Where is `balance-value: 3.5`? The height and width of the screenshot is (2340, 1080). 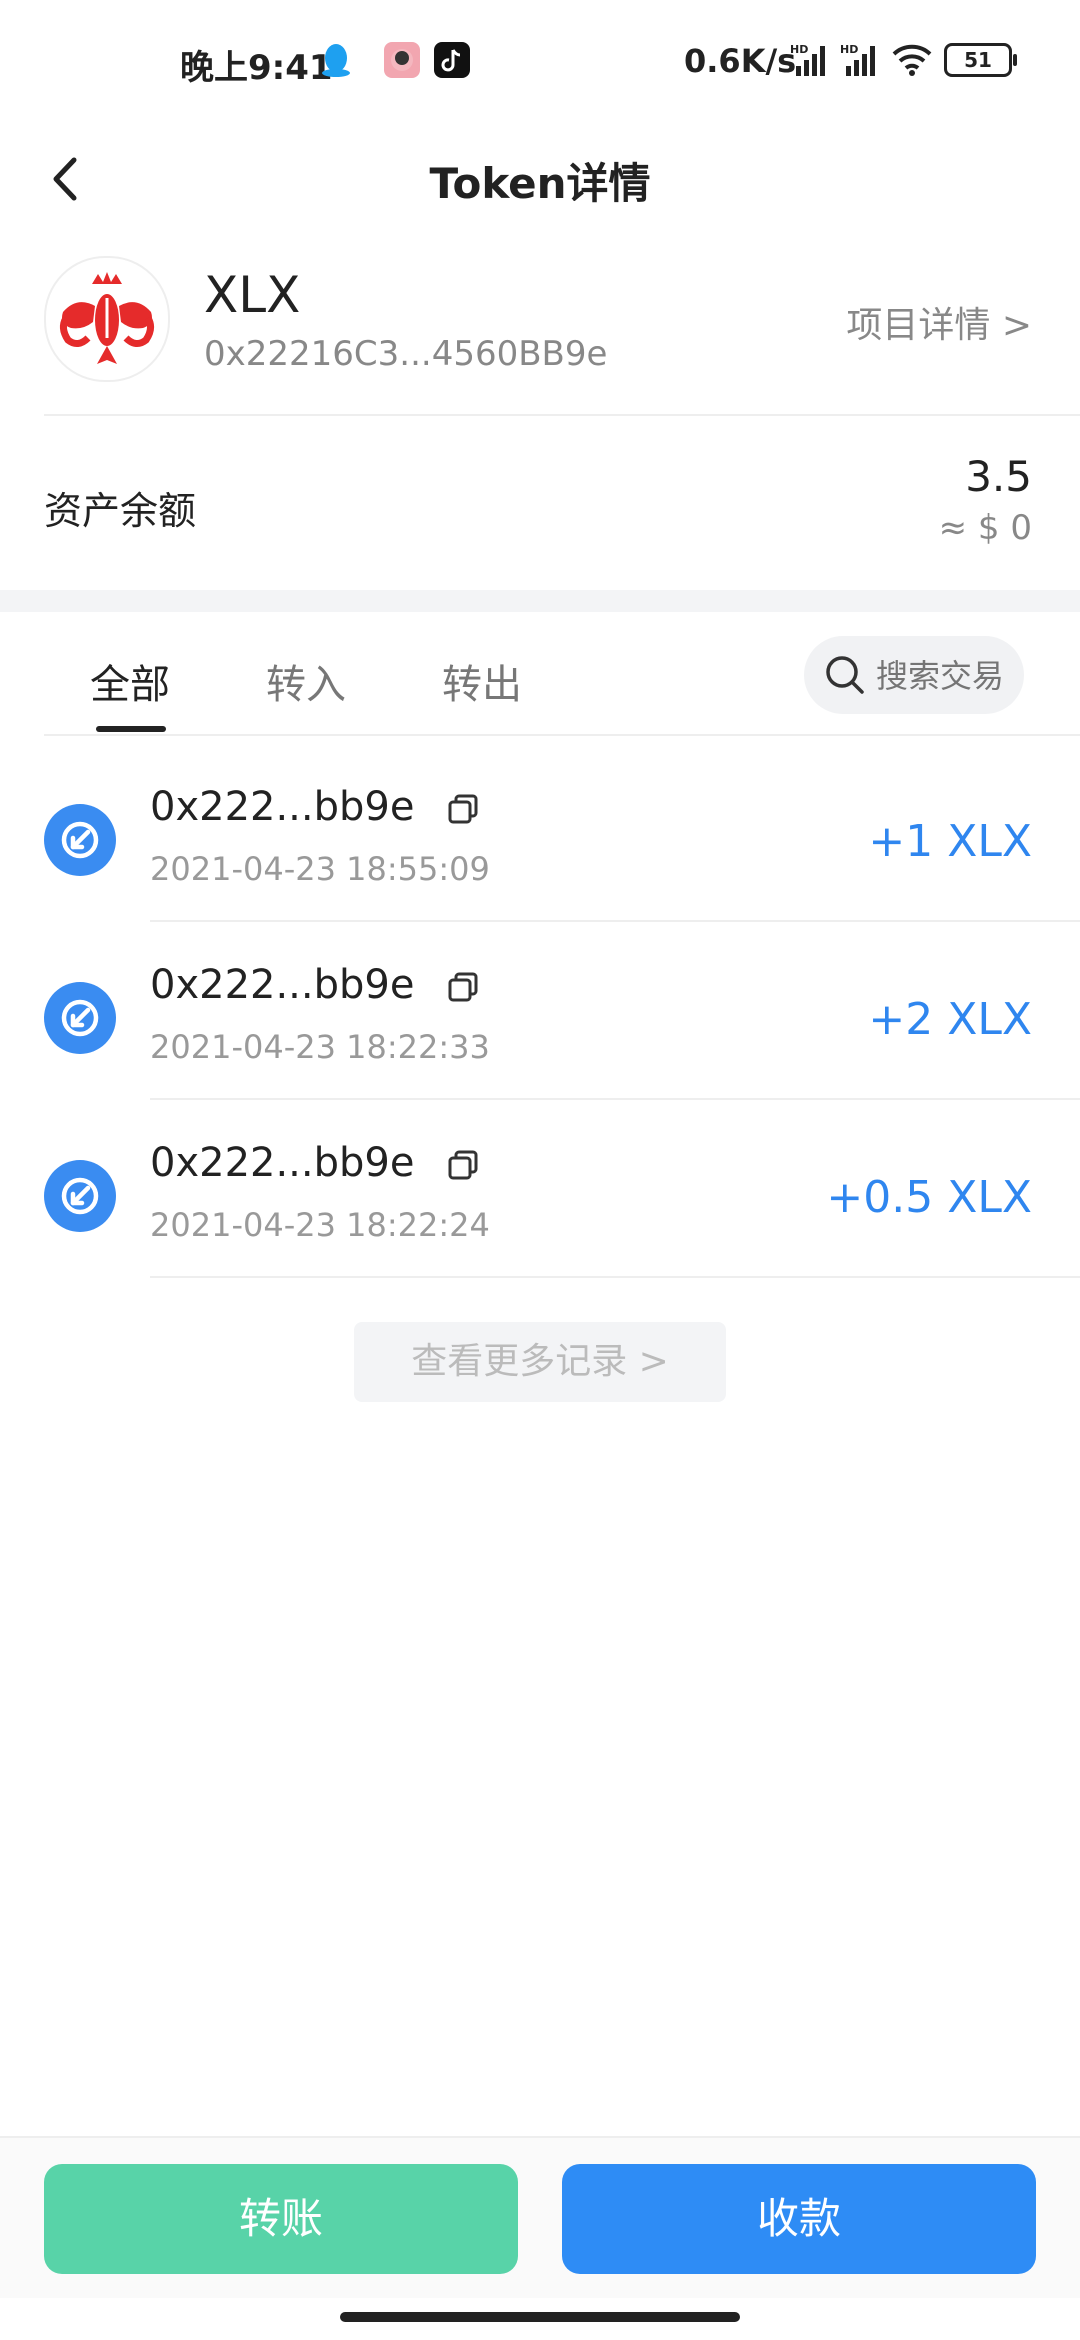
balance-value: 3.5 is located at coordinates (998, 476).